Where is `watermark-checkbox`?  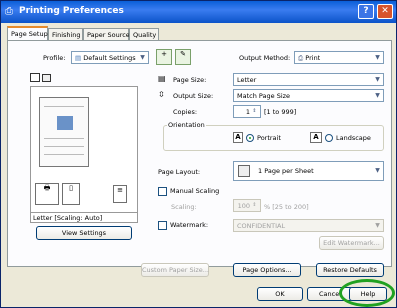
watermark-checkbox is located at coordinates (162, 225).